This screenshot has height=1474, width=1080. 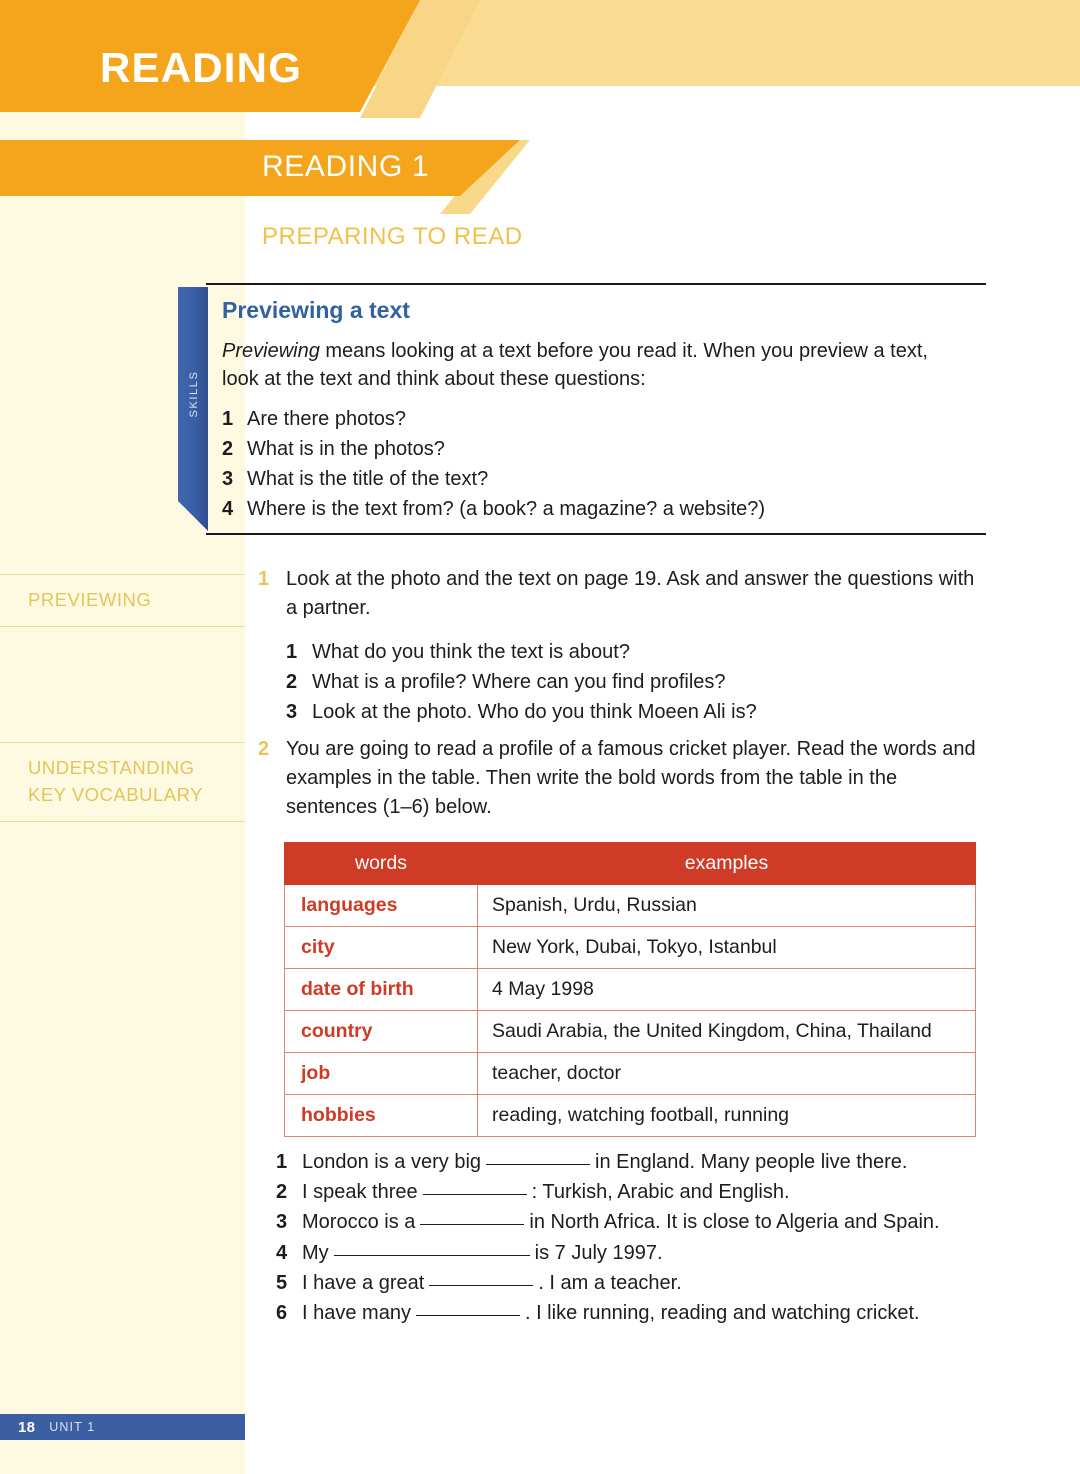 I want to click on table-cell-word: country, so click(x=381, y=1031).